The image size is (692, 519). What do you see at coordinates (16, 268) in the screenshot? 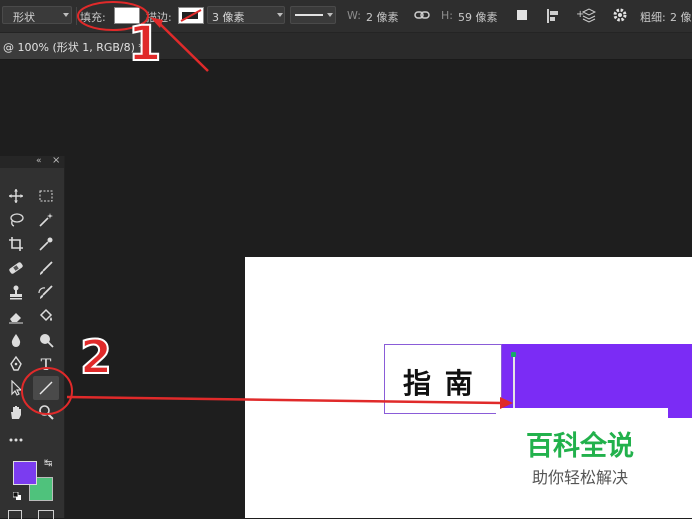
I see `healing-brush-tool-icon` at bounding box center [16, 268].